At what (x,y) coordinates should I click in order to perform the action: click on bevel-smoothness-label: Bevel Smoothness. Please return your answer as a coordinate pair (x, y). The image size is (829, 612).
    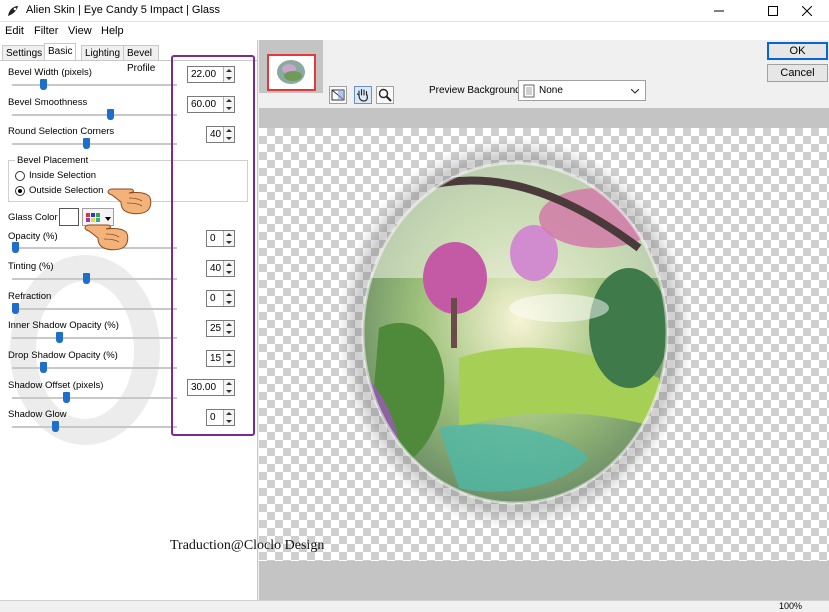
    Looking at the image, I should click on (48, 102).